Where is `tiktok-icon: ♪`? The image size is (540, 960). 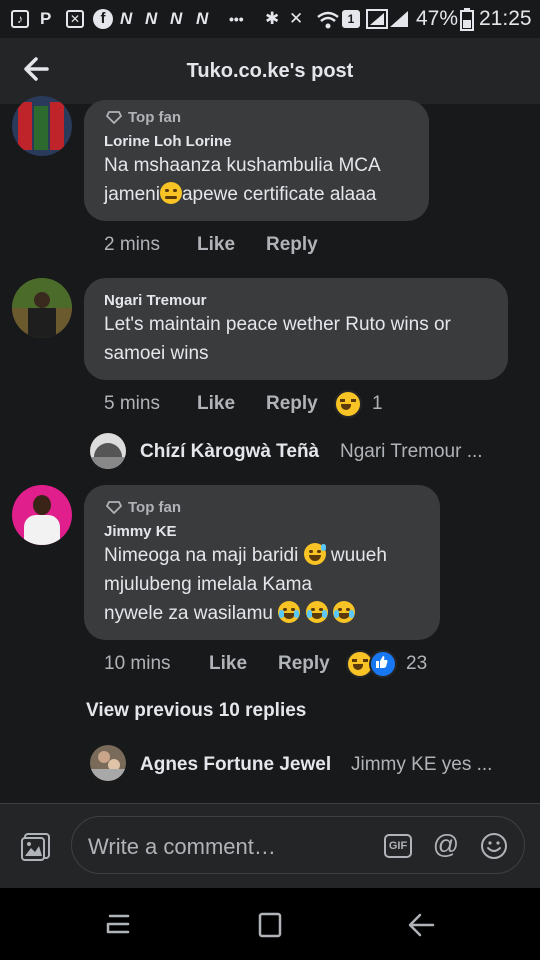 tiktok-icon: ♪ is located at coordinates (20, 19).